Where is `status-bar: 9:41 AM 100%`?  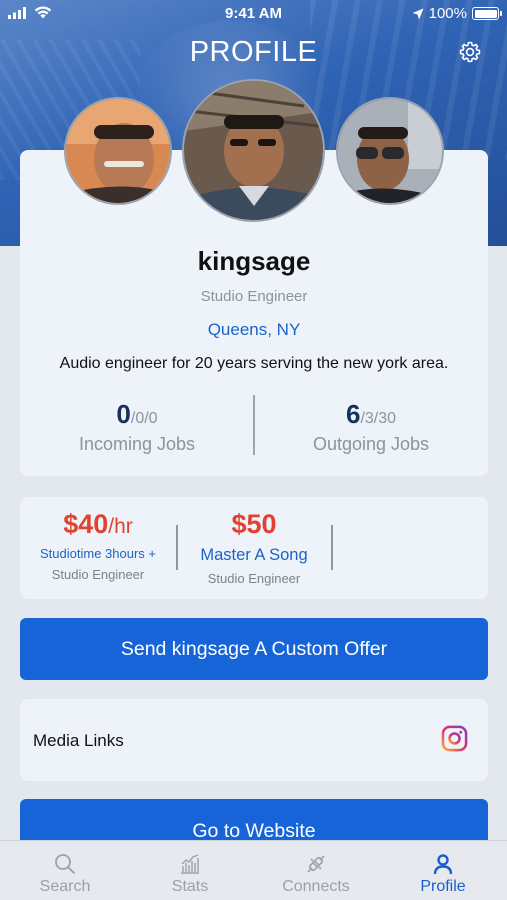 status-bar: 9:41 AM 100% is located at coordinates (253, 14).